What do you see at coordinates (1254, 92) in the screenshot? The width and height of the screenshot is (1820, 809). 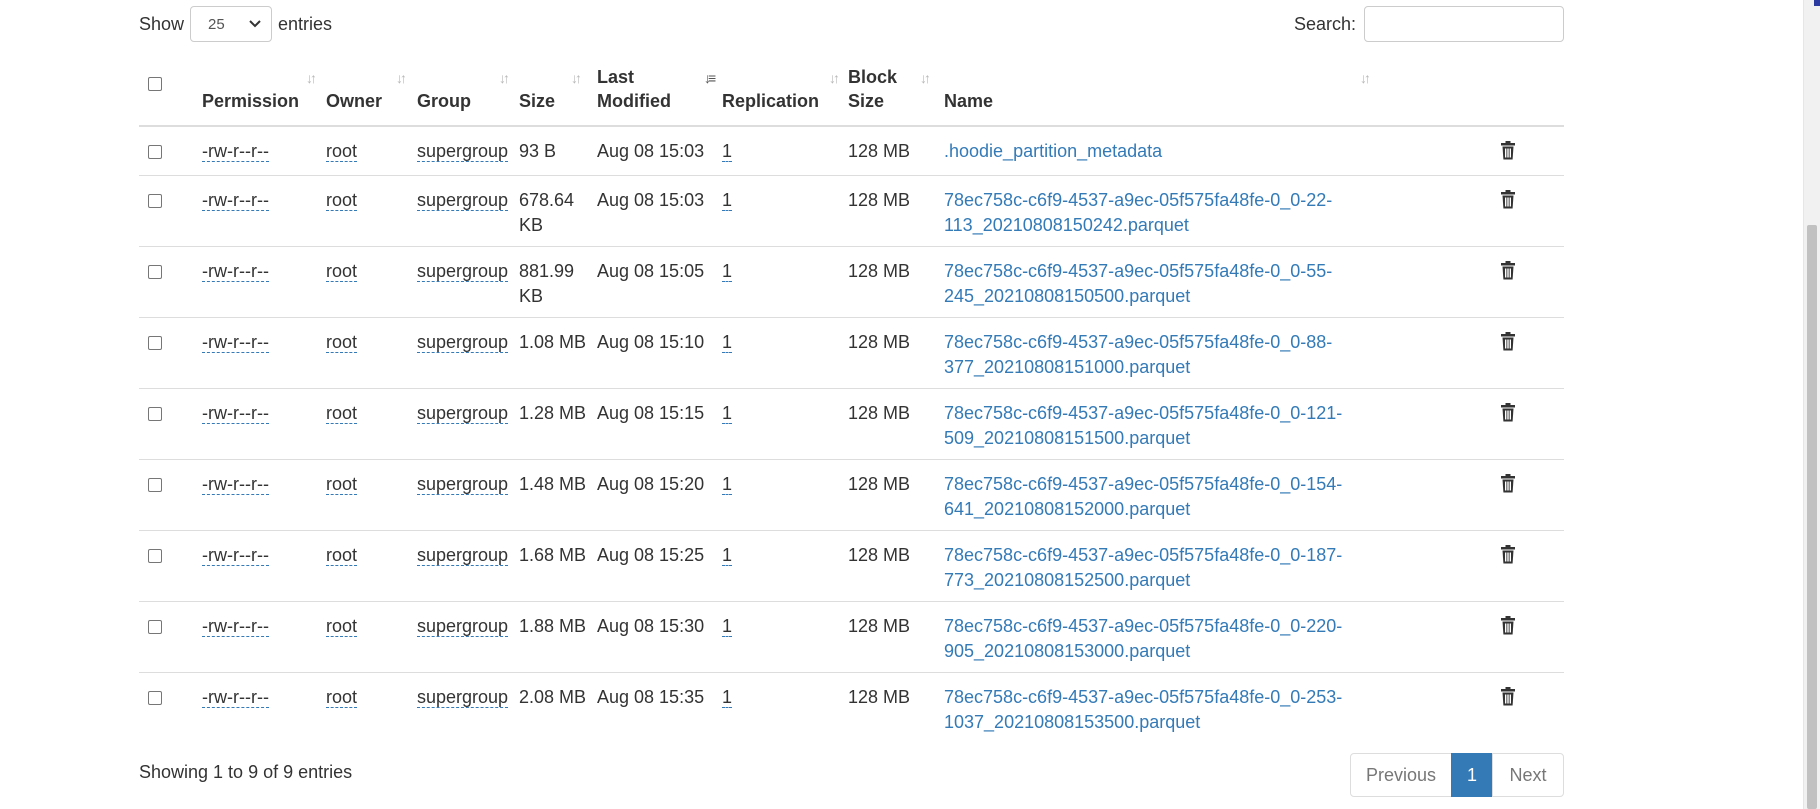 I see `header-name: Name ↓↑` at bounding box center [1254, 92].